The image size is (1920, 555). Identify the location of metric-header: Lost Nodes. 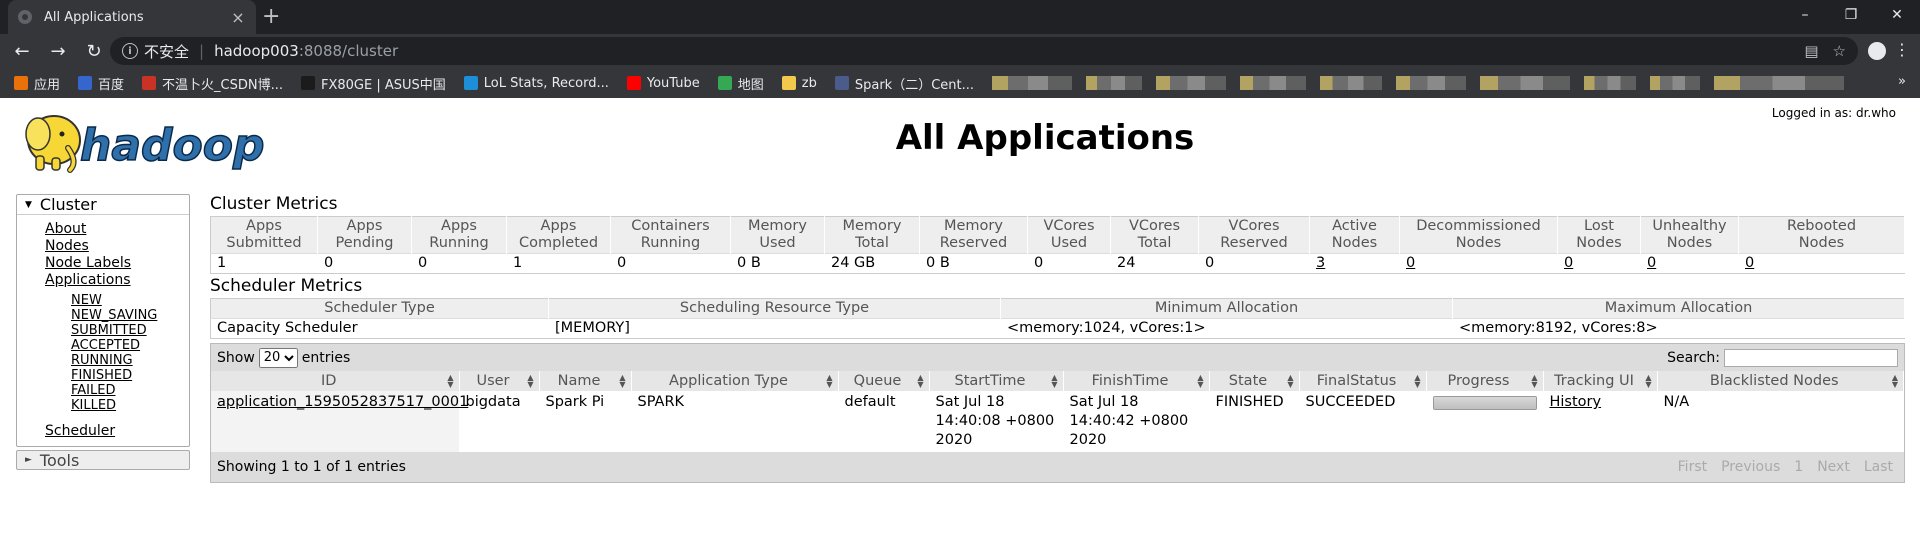
(1599, 235).